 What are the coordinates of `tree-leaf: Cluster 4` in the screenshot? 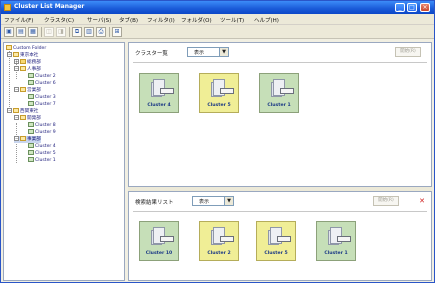 It's located at (42, 146).